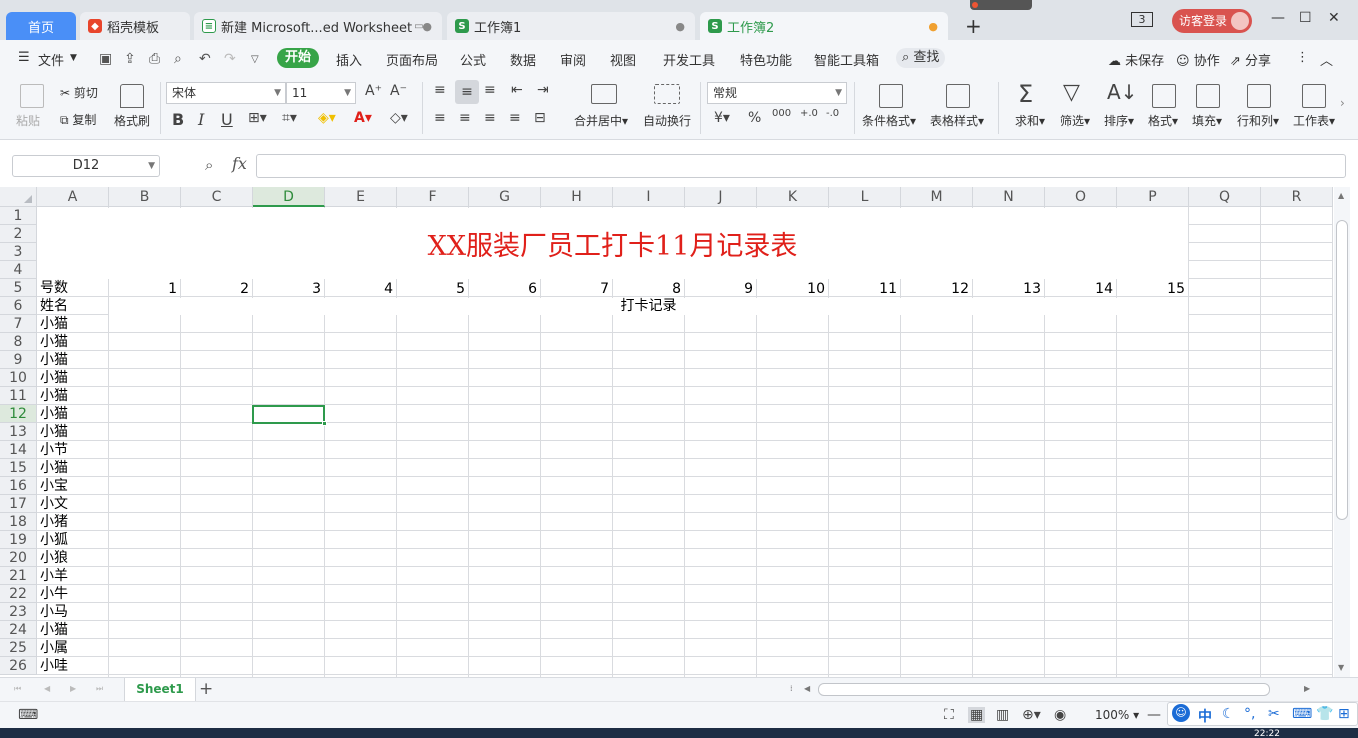 The image size is (1358, 738). What do you see at coordinates (227, 119) in the screenshot?
I see `underline-icon: U` at bounding box center [227, 119].